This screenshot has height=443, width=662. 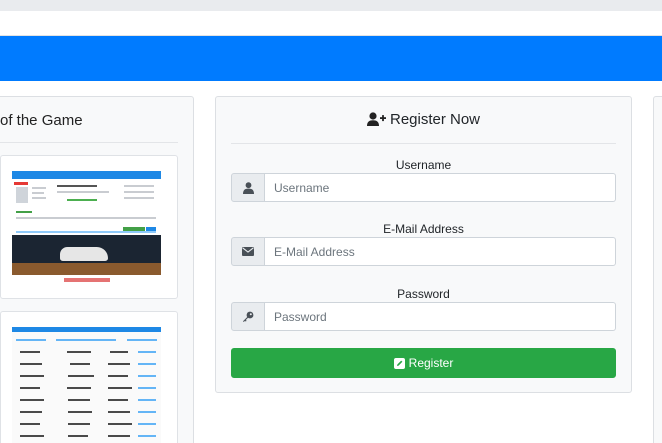 I want to click on email-input, so click(x=440, y=251).